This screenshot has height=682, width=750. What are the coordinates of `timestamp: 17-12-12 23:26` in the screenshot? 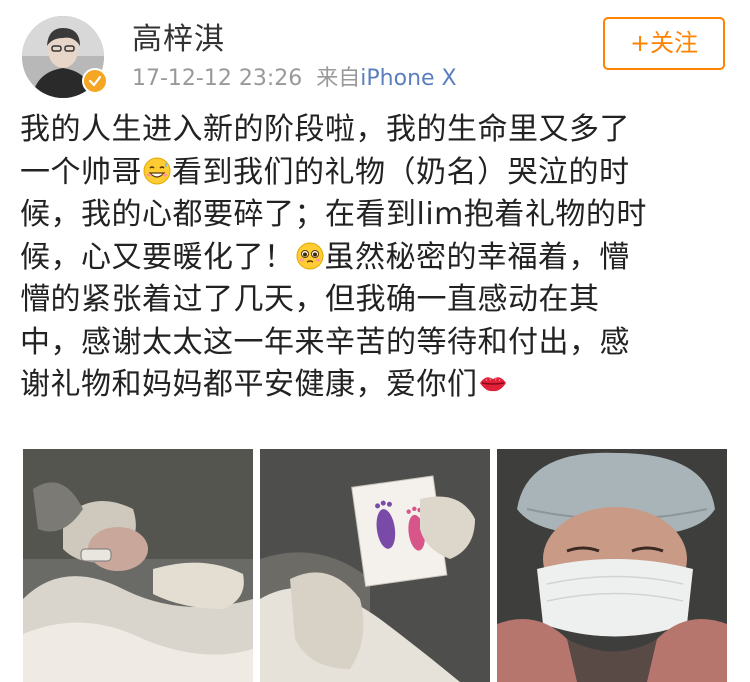 It's located at (217, 78).